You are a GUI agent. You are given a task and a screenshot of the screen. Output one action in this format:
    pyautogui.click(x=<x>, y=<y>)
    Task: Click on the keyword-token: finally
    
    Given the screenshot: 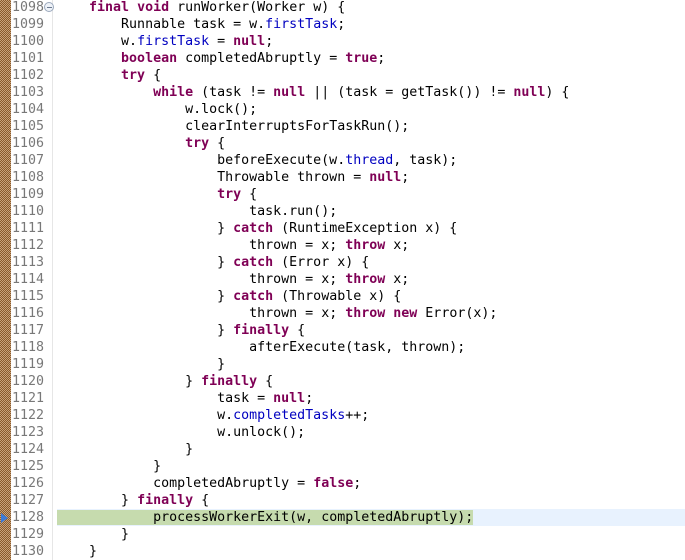 What is the action you would take?
    pyautogui.click(x=229, y=381)
    